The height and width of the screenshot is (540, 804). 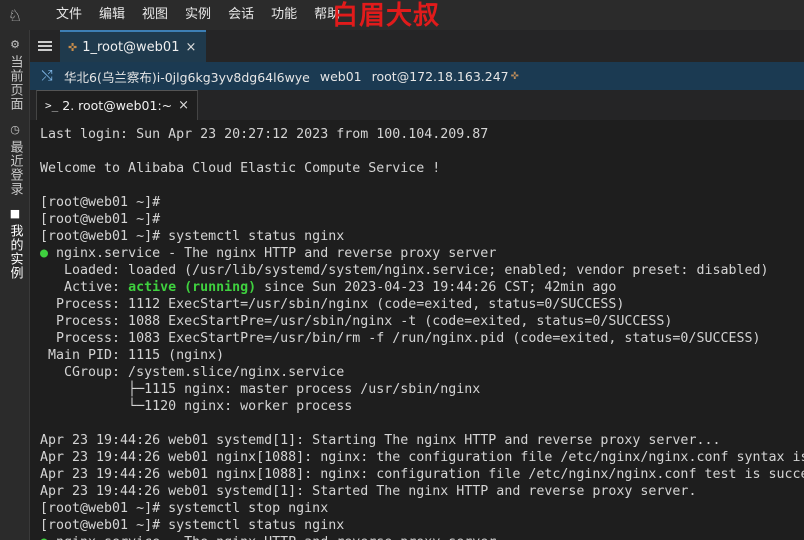 What do you see at coordinates (47, 76) in the screenshot?
I see `collapse-toggle-icon: ⤭` at bounding box center [47, 76].